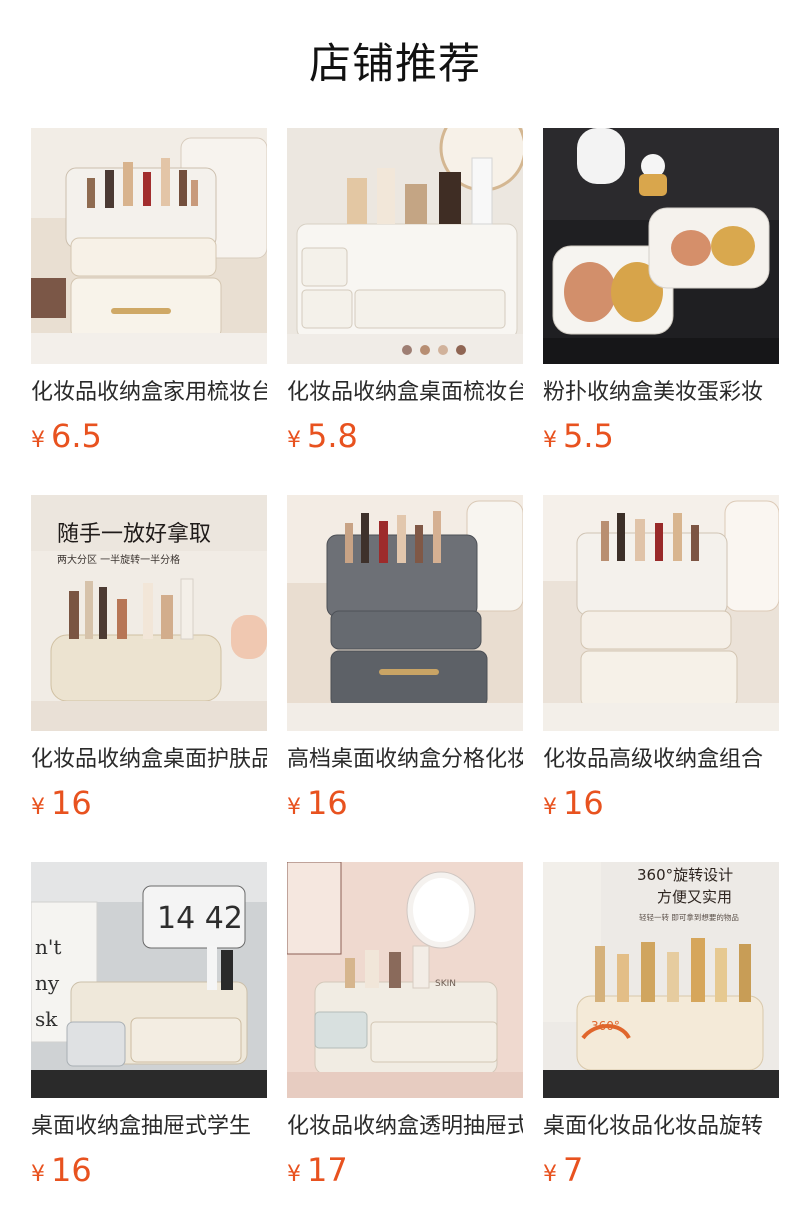  What do you see at coordinates (405, 980) in the screenshot?
I see `product-image: SKIN` at bounding box center [405, 980].